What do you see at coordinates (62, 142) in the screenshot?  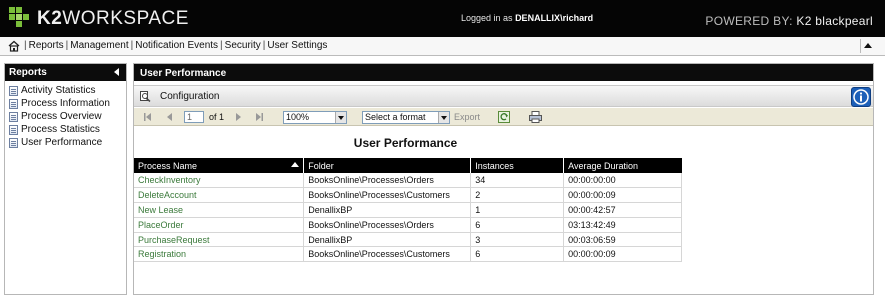 I see `sidebar-item-label: User Performance` at bounding box center [62, 142].